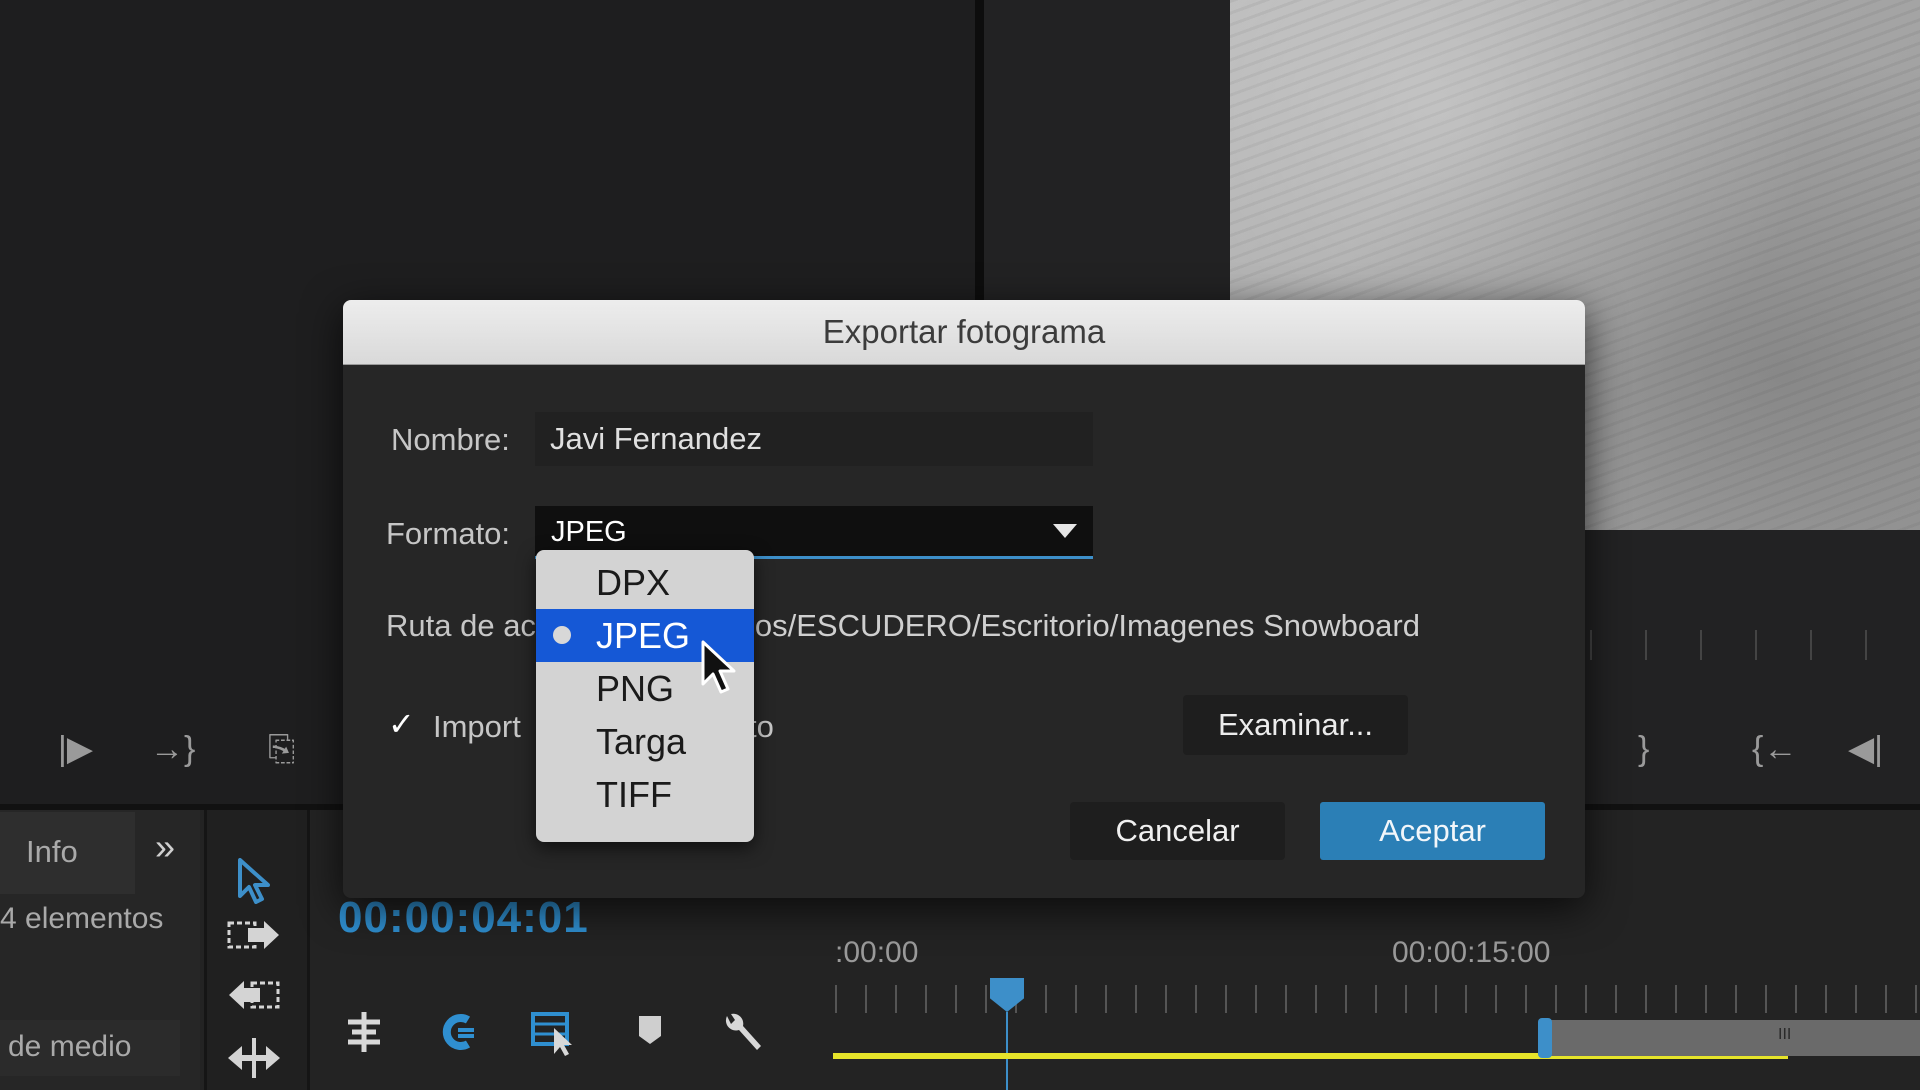 The image size is (1920, 1090). I want to click on nest-sequence-icon, so click(364, 1037).